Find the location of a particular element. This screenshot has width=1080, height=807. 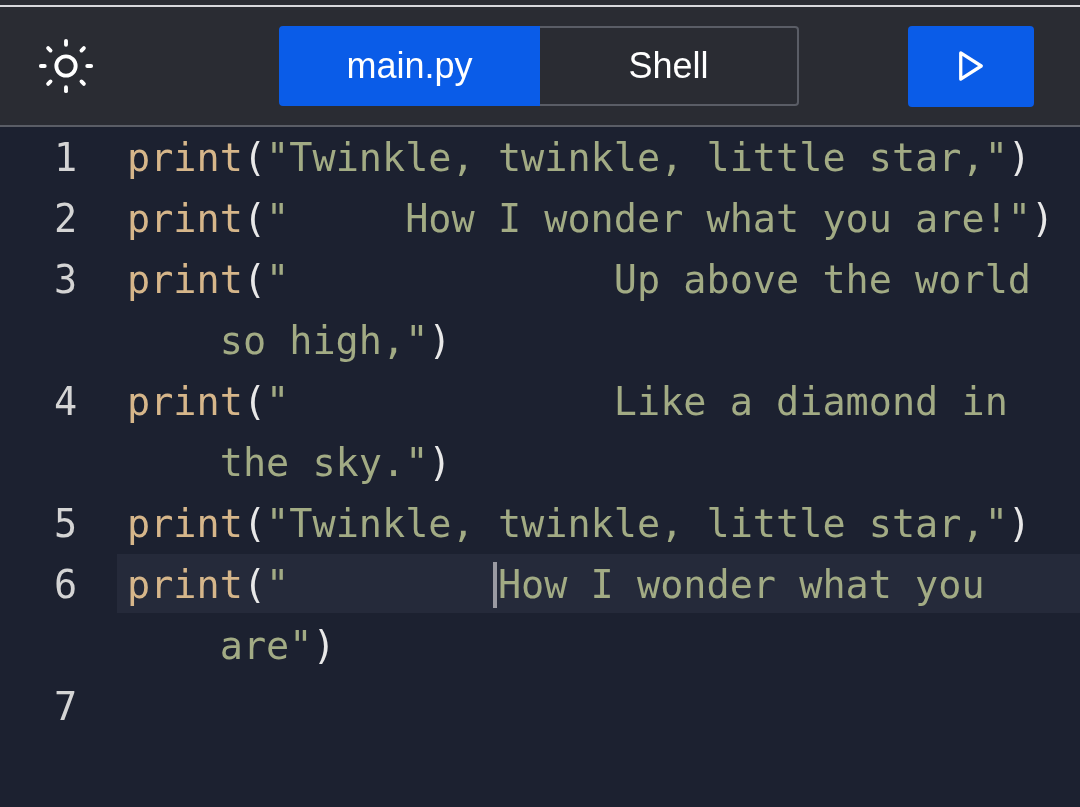

file-tab: Shell is located at coordinates (669, 66).